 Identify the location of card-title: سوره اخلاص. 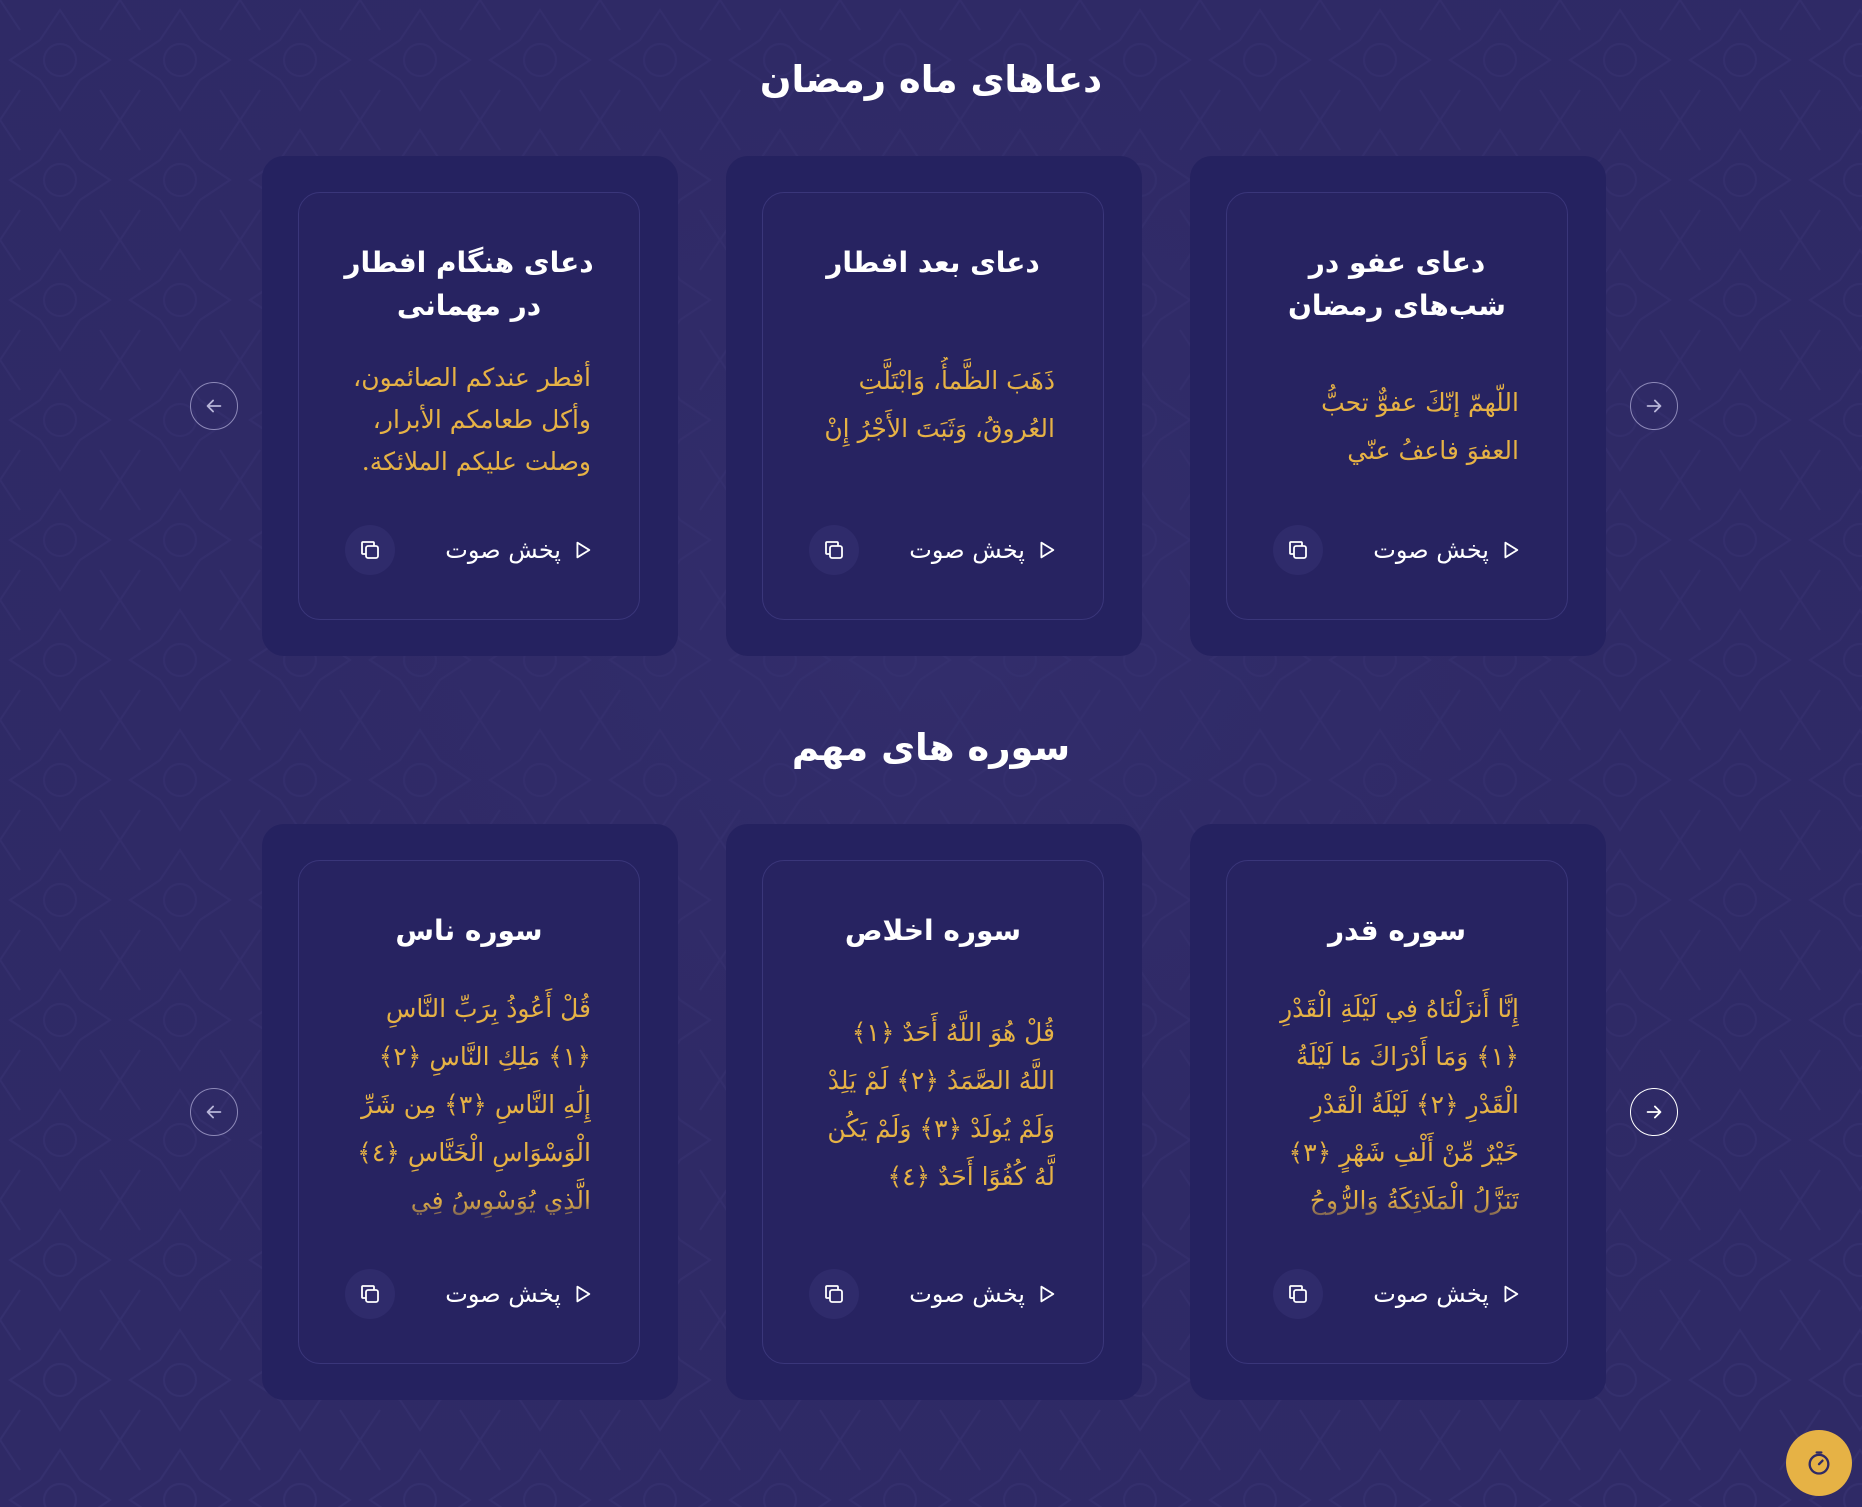
(933, 930).